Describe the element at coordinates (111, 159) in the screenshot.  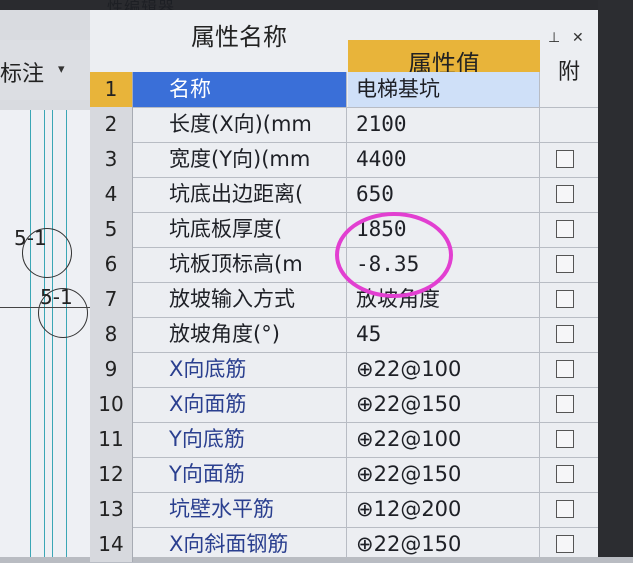
I see `row-number: 3` at that location.